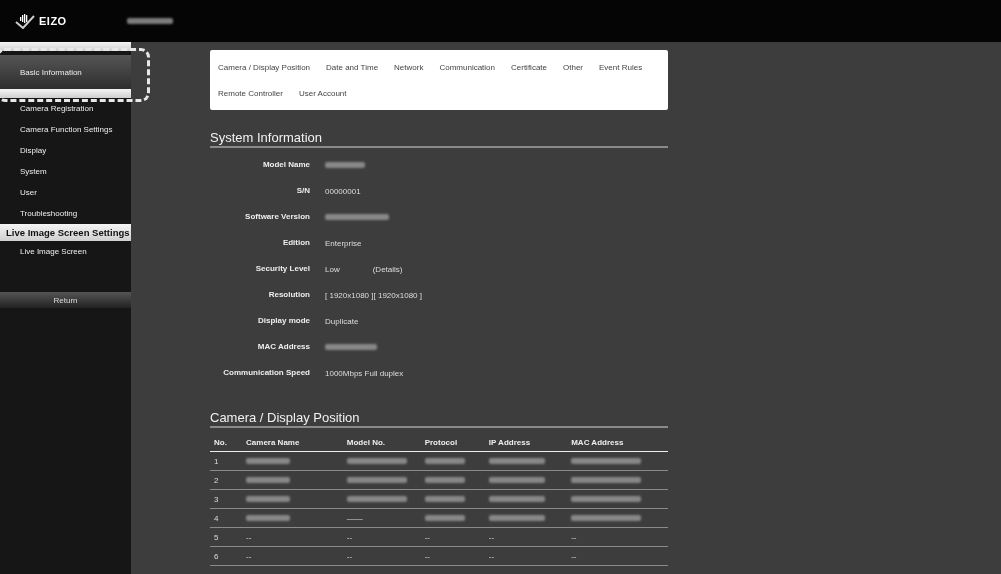 Image resolution: width=1001 pixels, height=574 pixels. What do you see at coordinates (266, 373) in the screenshot?
I see `field-label: Communication Speed` at bounding box center [266, 373].